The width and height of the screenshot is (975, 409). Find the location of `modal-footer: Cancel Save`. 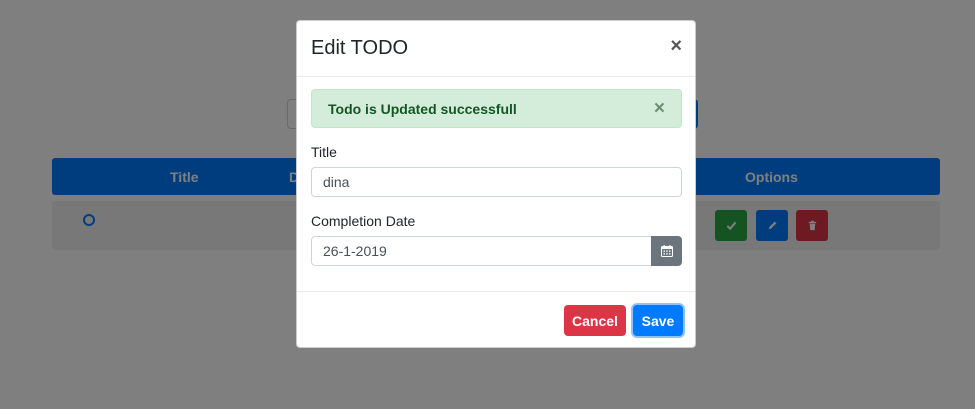

modal-footer: Cancel Save is located at coordinates (496, 319).